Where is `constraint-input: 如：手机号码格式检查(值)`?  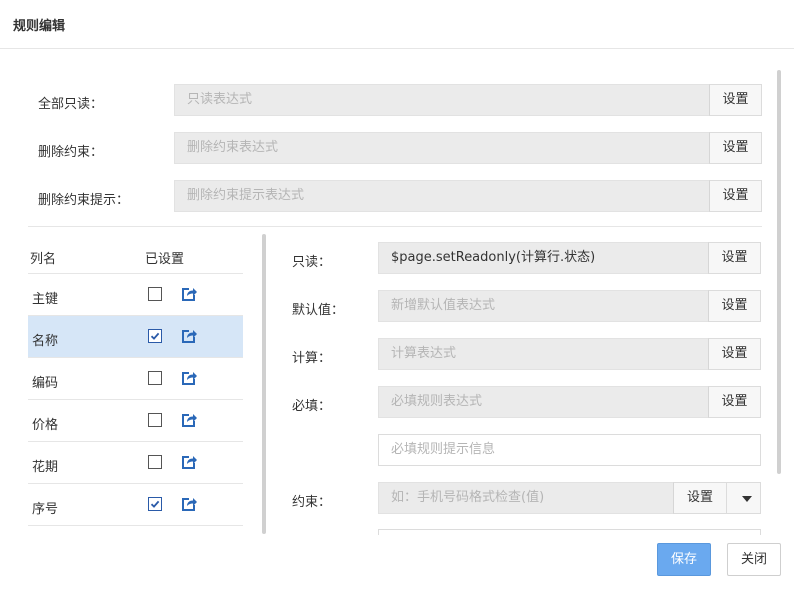
constraint-input: 如：手机号码格式检查(值) is located at coordinates (526, 498).